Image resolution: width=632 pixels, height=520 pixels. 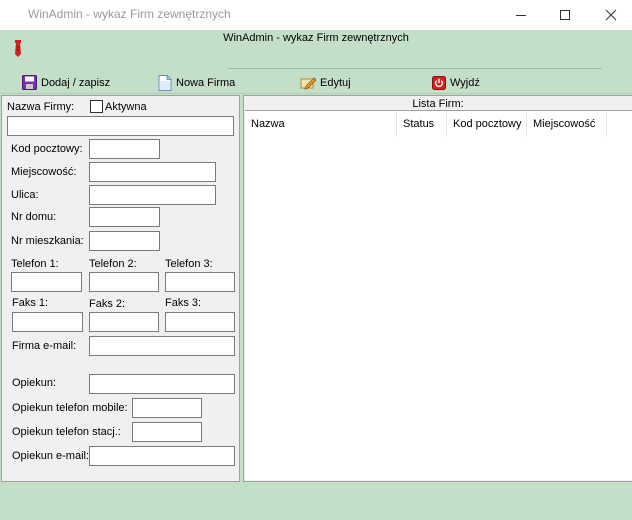 What do you see at coordinates (124, 322) in the screenshot?
I see `fax2-input` at bounding box center [124, 322].